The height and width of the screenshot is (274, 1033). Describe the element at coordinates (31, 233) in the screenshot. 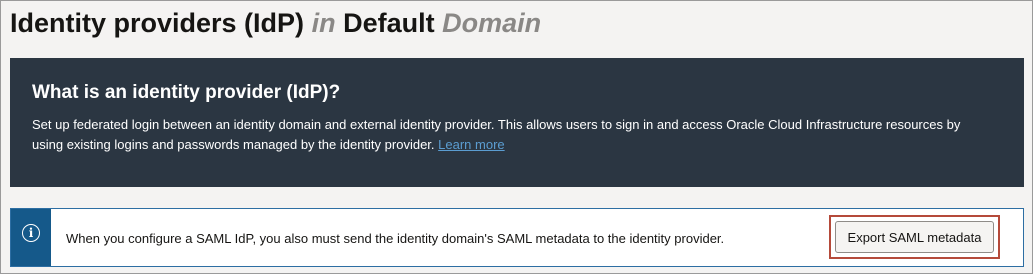

I see `info-icon: i` at that location.